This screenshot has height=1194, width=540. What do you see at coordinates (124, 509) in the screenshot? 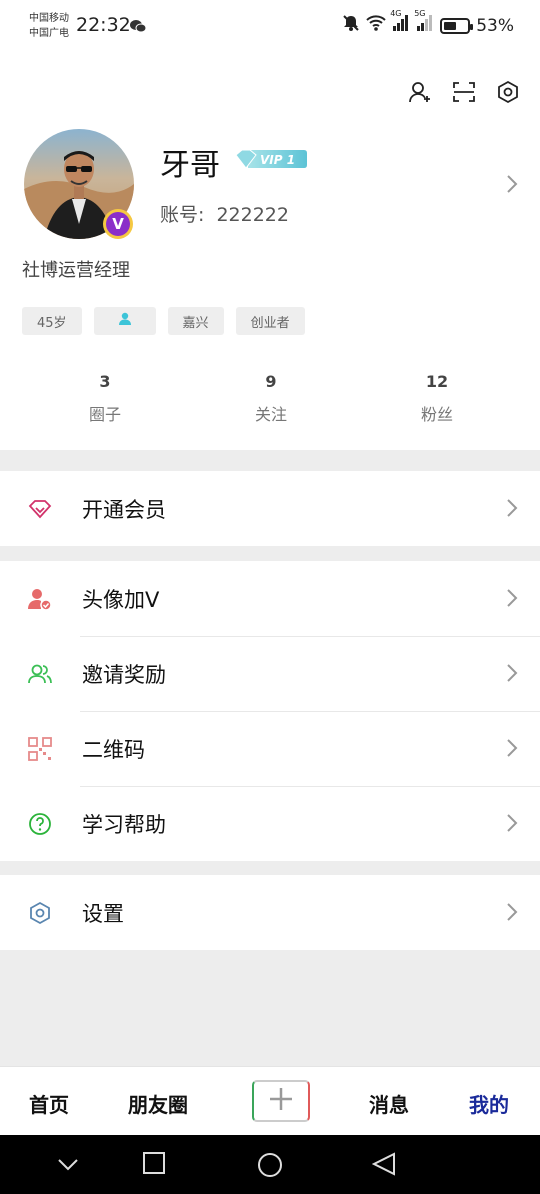
I see `menu-label: 开通会员` at bounding box center [124, 509].